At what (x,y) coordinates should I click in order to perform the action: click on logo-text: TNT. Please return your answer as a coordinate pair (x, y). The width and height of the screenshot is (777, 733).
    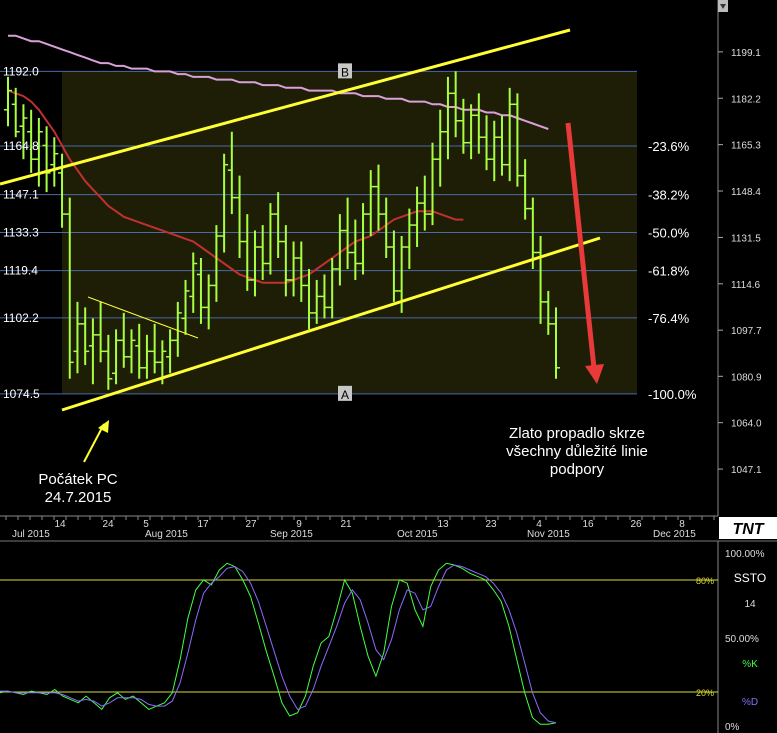
    Looking at the image, I should click on (748, 529).